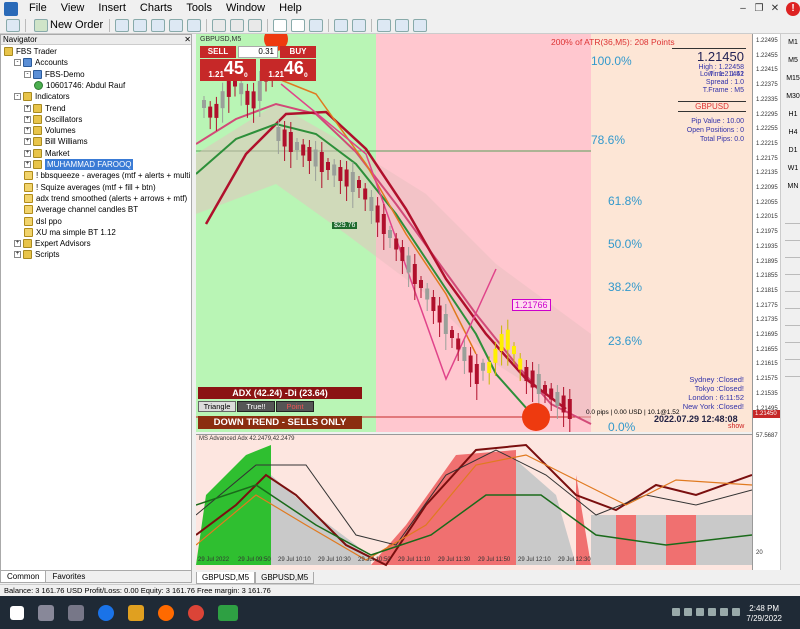  I want to click on chrome-icon, so click(196, 612).